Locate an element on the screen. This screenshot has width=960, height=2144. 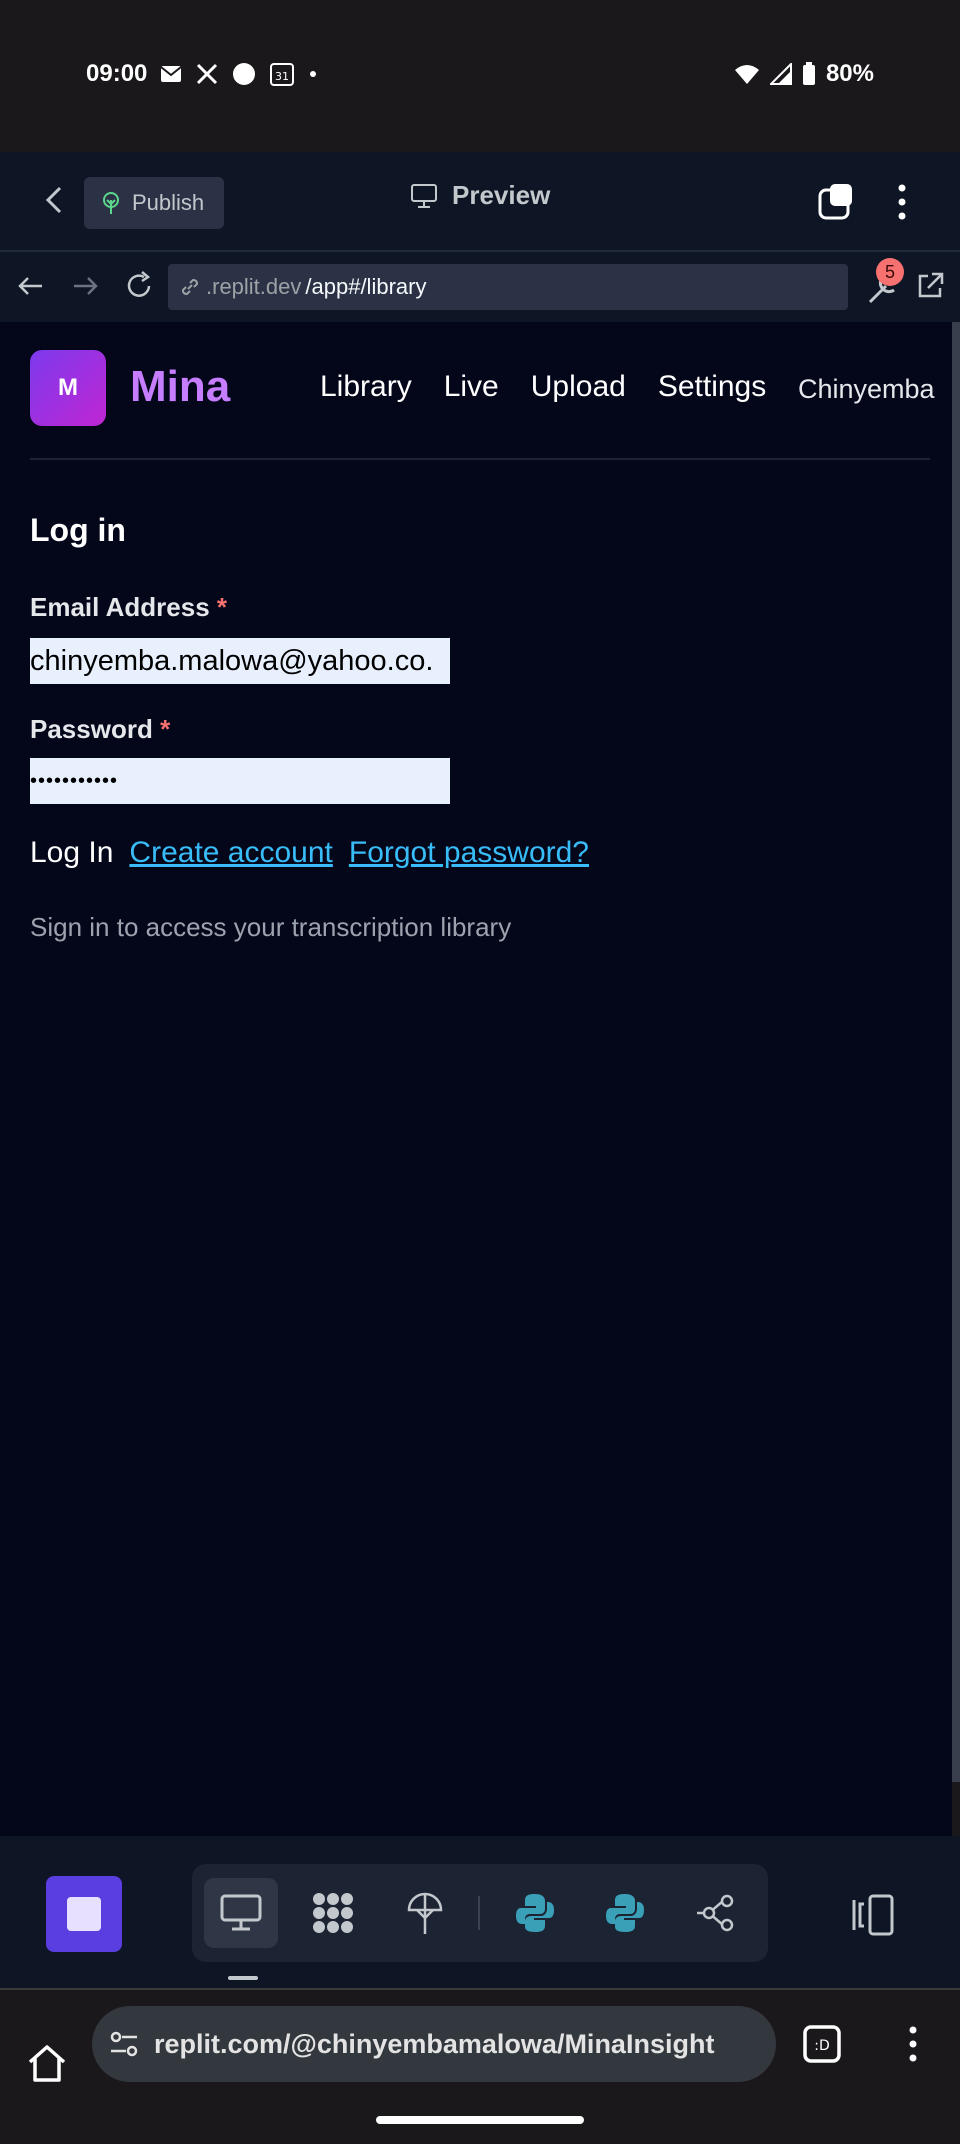
nav-library: Library is located at coordinates (366, 387).